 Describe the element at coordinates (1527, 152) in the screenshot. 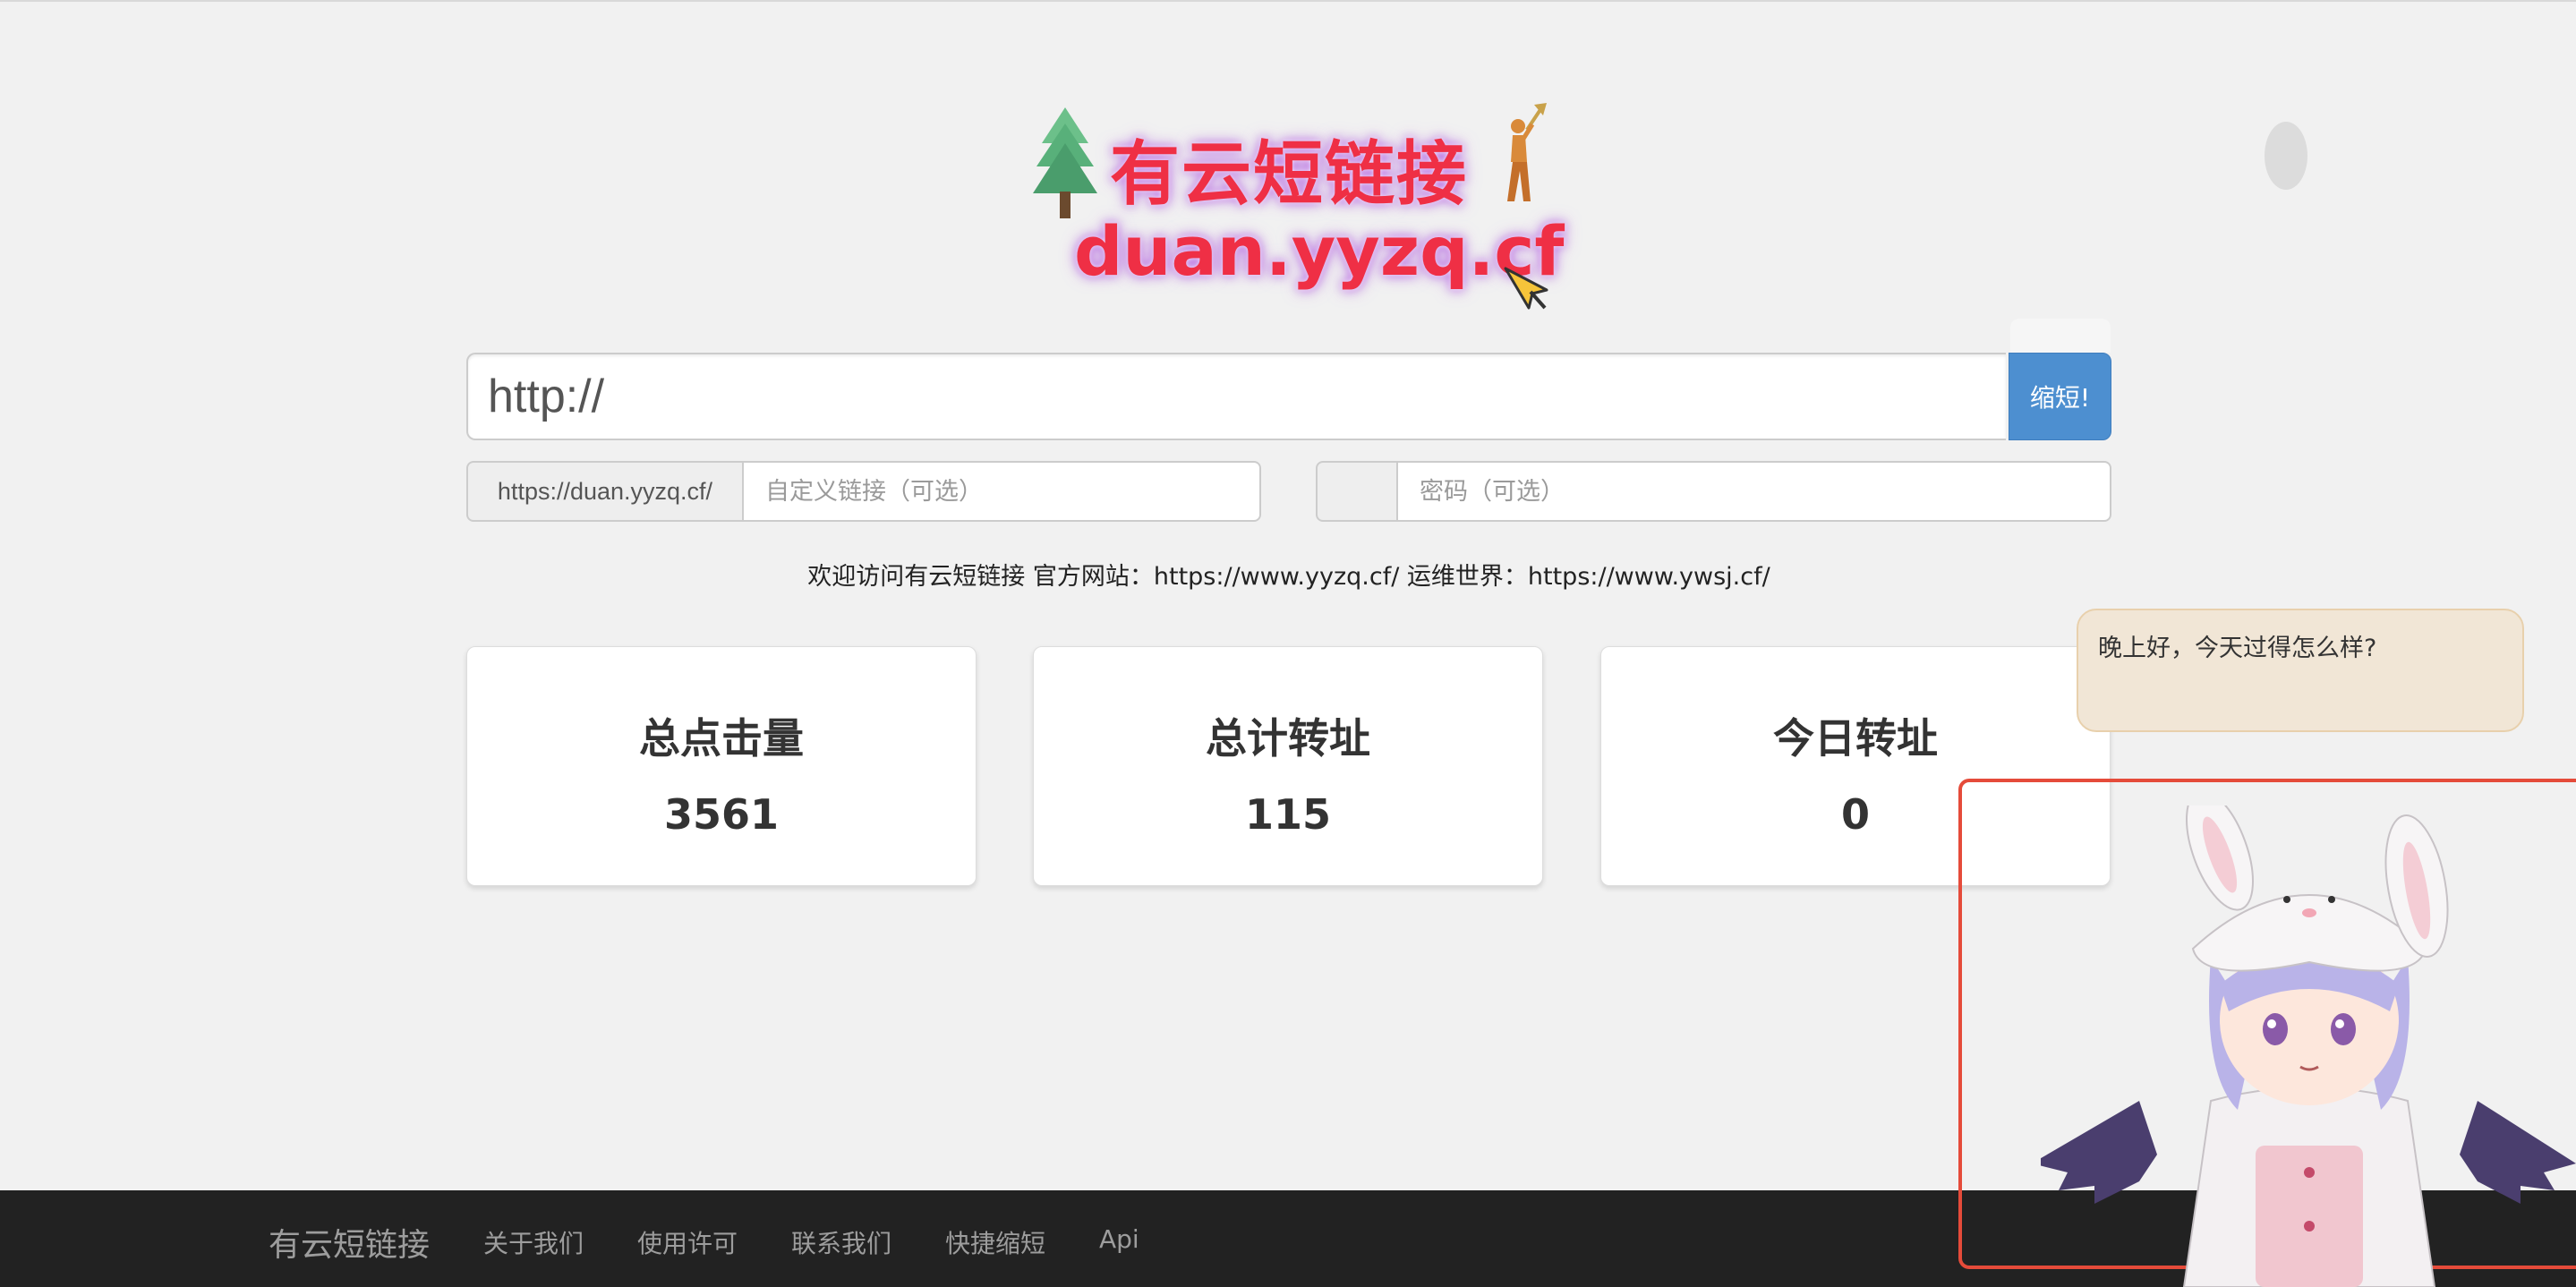

I see `digging-man-icon` at that location.